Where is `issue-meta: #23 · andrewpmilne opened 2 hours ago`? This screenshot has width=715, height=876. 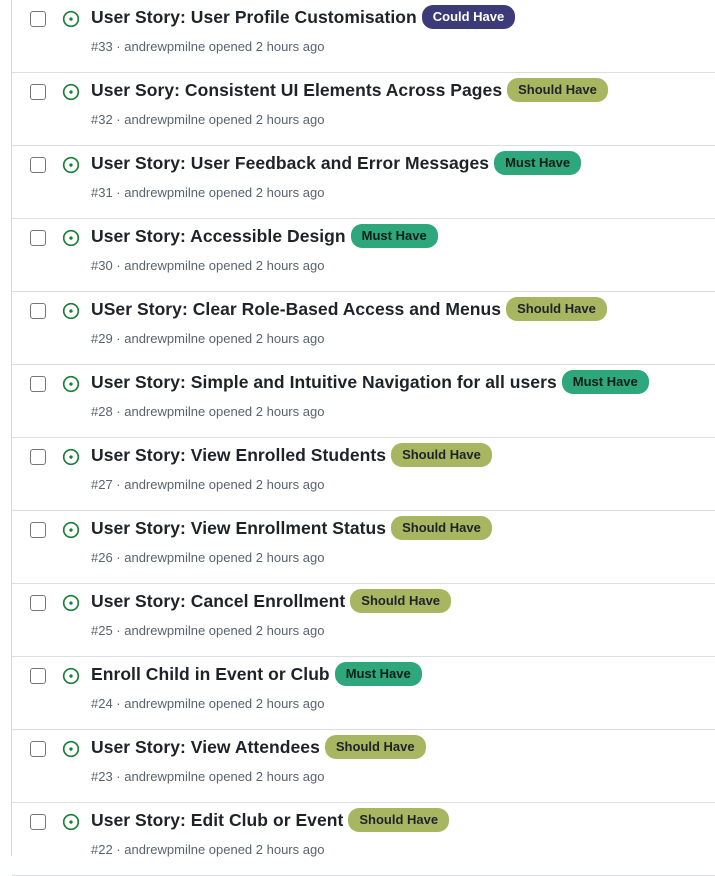
issue-meta: #23 · andrewpmilne opened 2 hours ago is located at coordinates (208, 776).